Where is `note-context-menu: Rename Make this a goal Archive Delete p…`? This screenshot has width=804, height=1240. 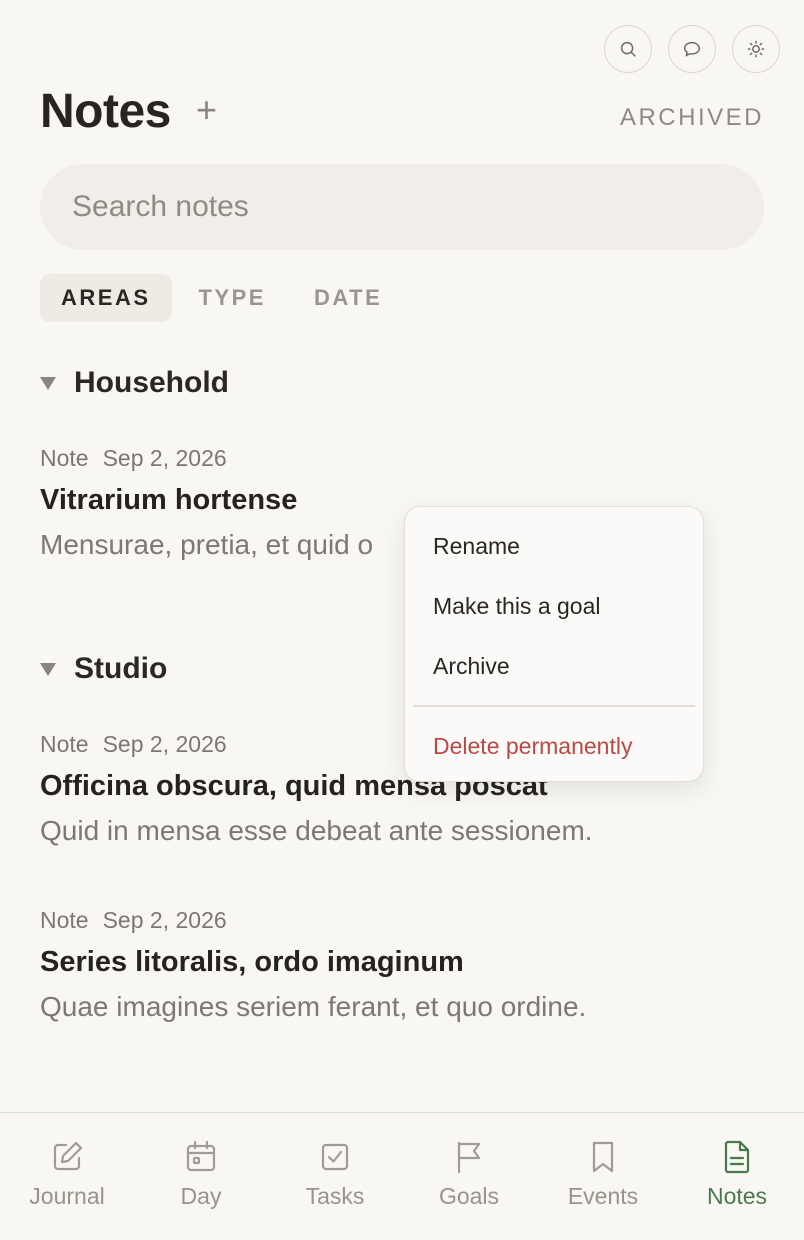 note-context-menu: Rename Make this a goal Archive Delete p… is located at coordinates (554, 644).